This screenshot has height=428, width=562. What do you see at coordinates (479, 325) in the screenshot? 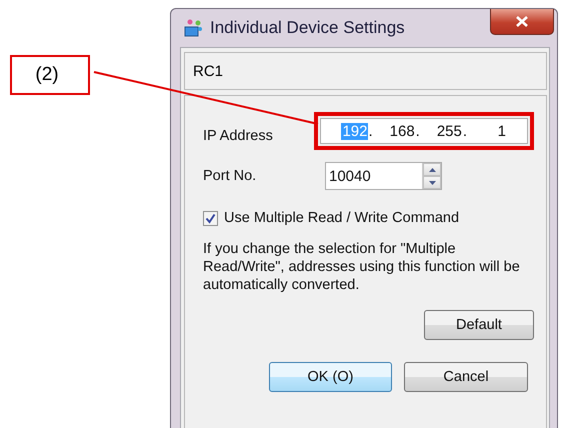
I see `default-button: Default` at bounding box center [479, 325].